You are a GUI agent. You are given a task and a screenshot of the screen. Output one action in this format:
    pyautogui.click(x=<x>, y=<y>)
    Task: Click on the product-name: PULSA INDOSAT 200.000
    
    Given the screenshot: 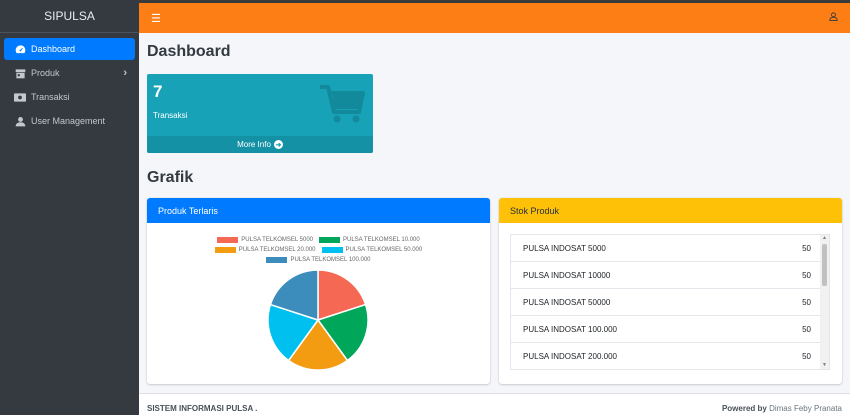 What is the action you would take?
    pyautogui.click(x=570, y=356)
    